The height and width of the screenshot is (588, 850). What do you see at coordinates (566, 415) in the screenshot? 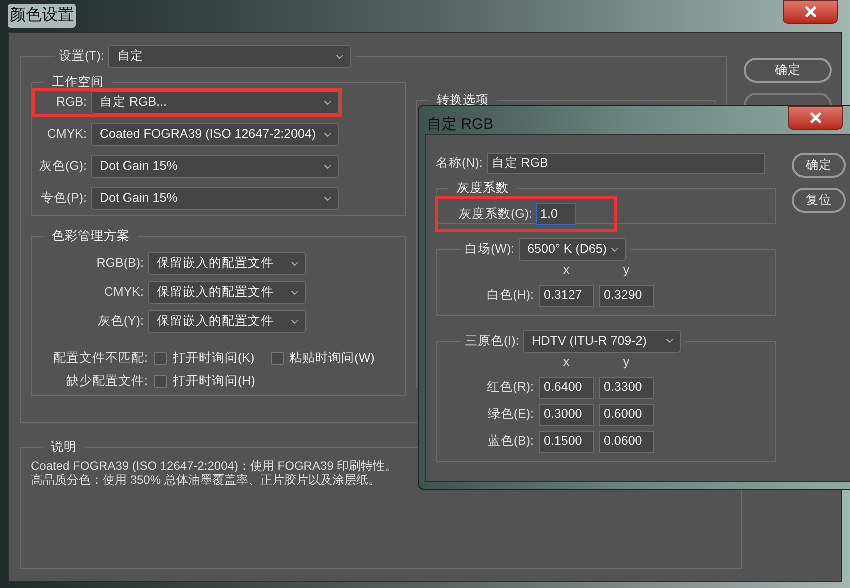
I see `number-field: 0.3000` at bounding box center [566, 415].